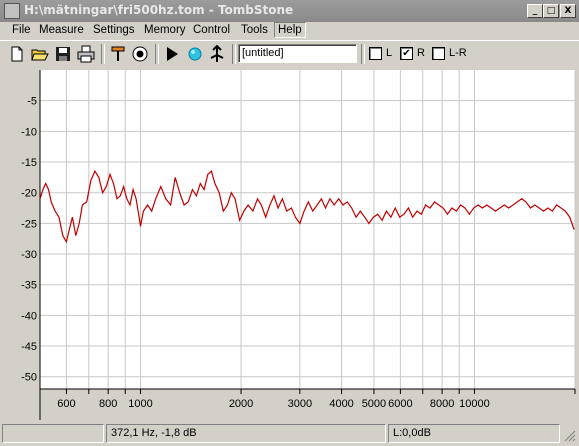  What do you see at coordinates (211, 30) in the screenshot?
I see `menu-control: Control` at bounding box center [211, 30].